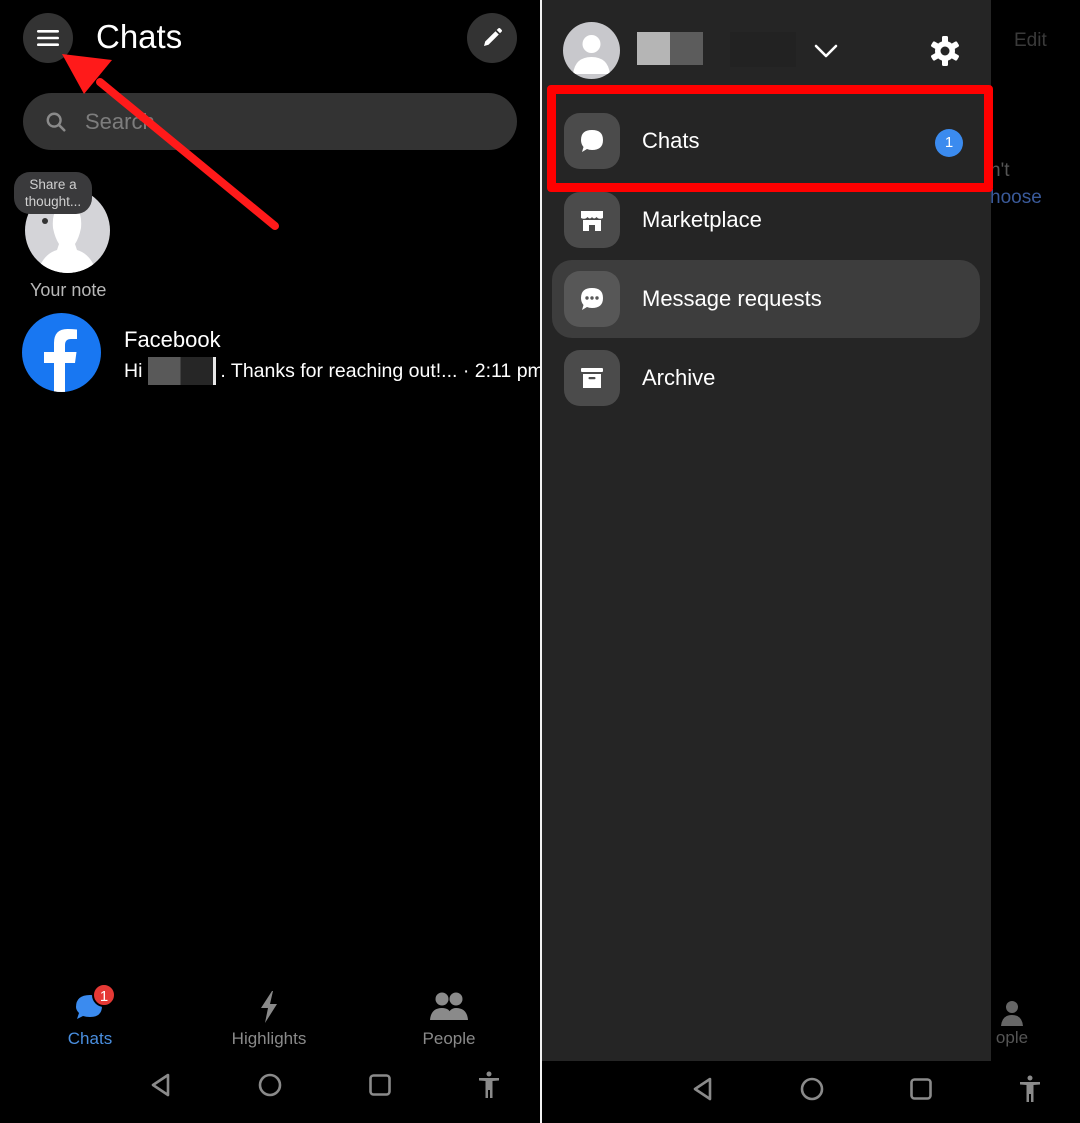 Image resolution: width=1080 pixels, height=1123 pixels. I want to click on drawer-item-archive: Archive, so click(766, 378).